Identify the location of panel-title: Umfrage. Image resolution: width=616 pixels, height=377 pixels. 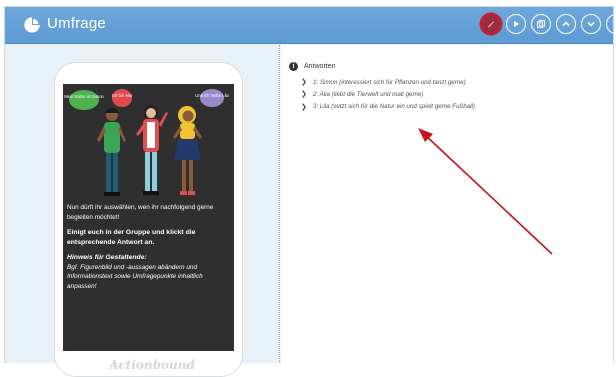
(76, 23).